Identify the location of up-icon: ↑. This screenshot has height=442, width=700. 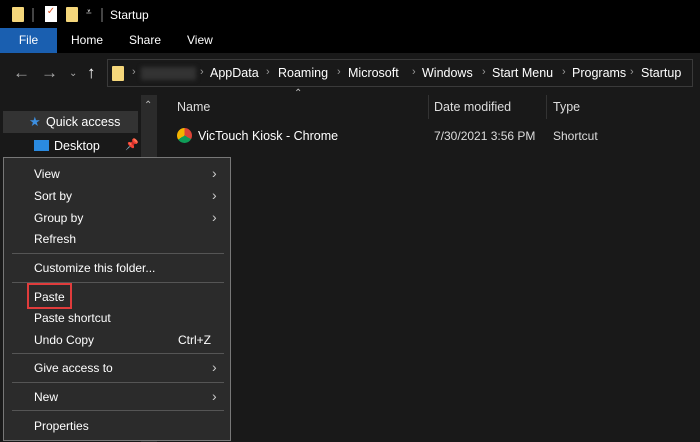
(91, 73).